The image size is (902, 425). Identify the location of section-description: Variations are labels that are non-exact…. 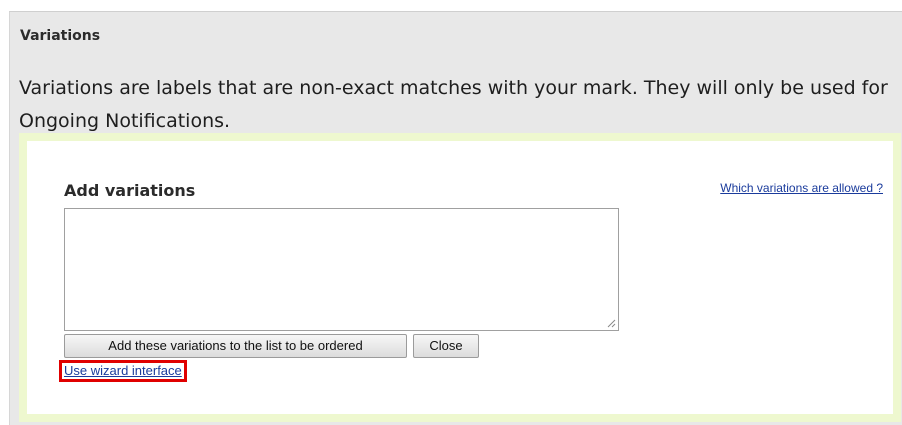
(453, 104).